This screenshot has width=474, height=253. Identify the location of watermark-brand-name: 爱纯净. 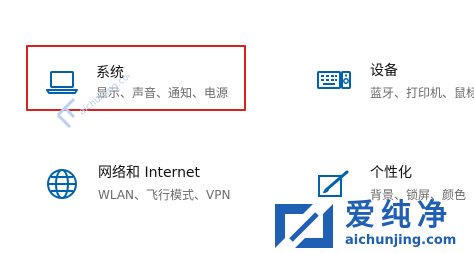
(399, 215).